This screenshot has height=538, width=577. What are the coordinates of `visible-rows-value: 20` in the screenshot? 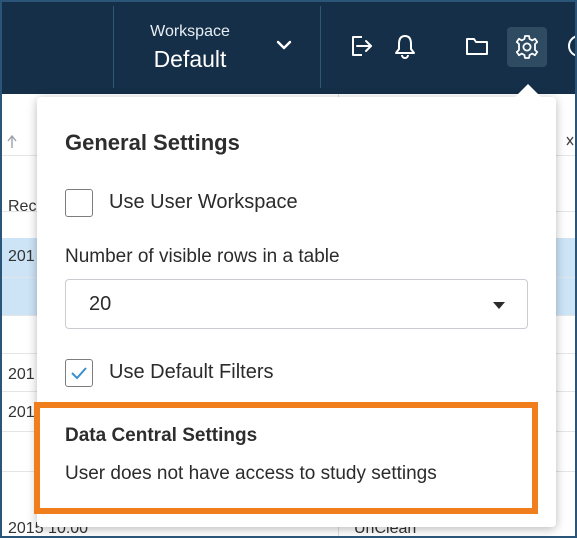 It's located at (100, 304).